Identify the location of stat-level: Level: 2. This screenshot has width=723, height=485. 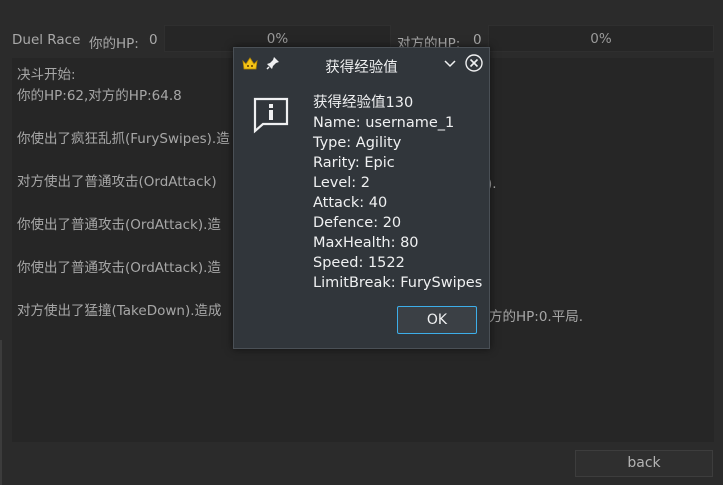
(341, 183).